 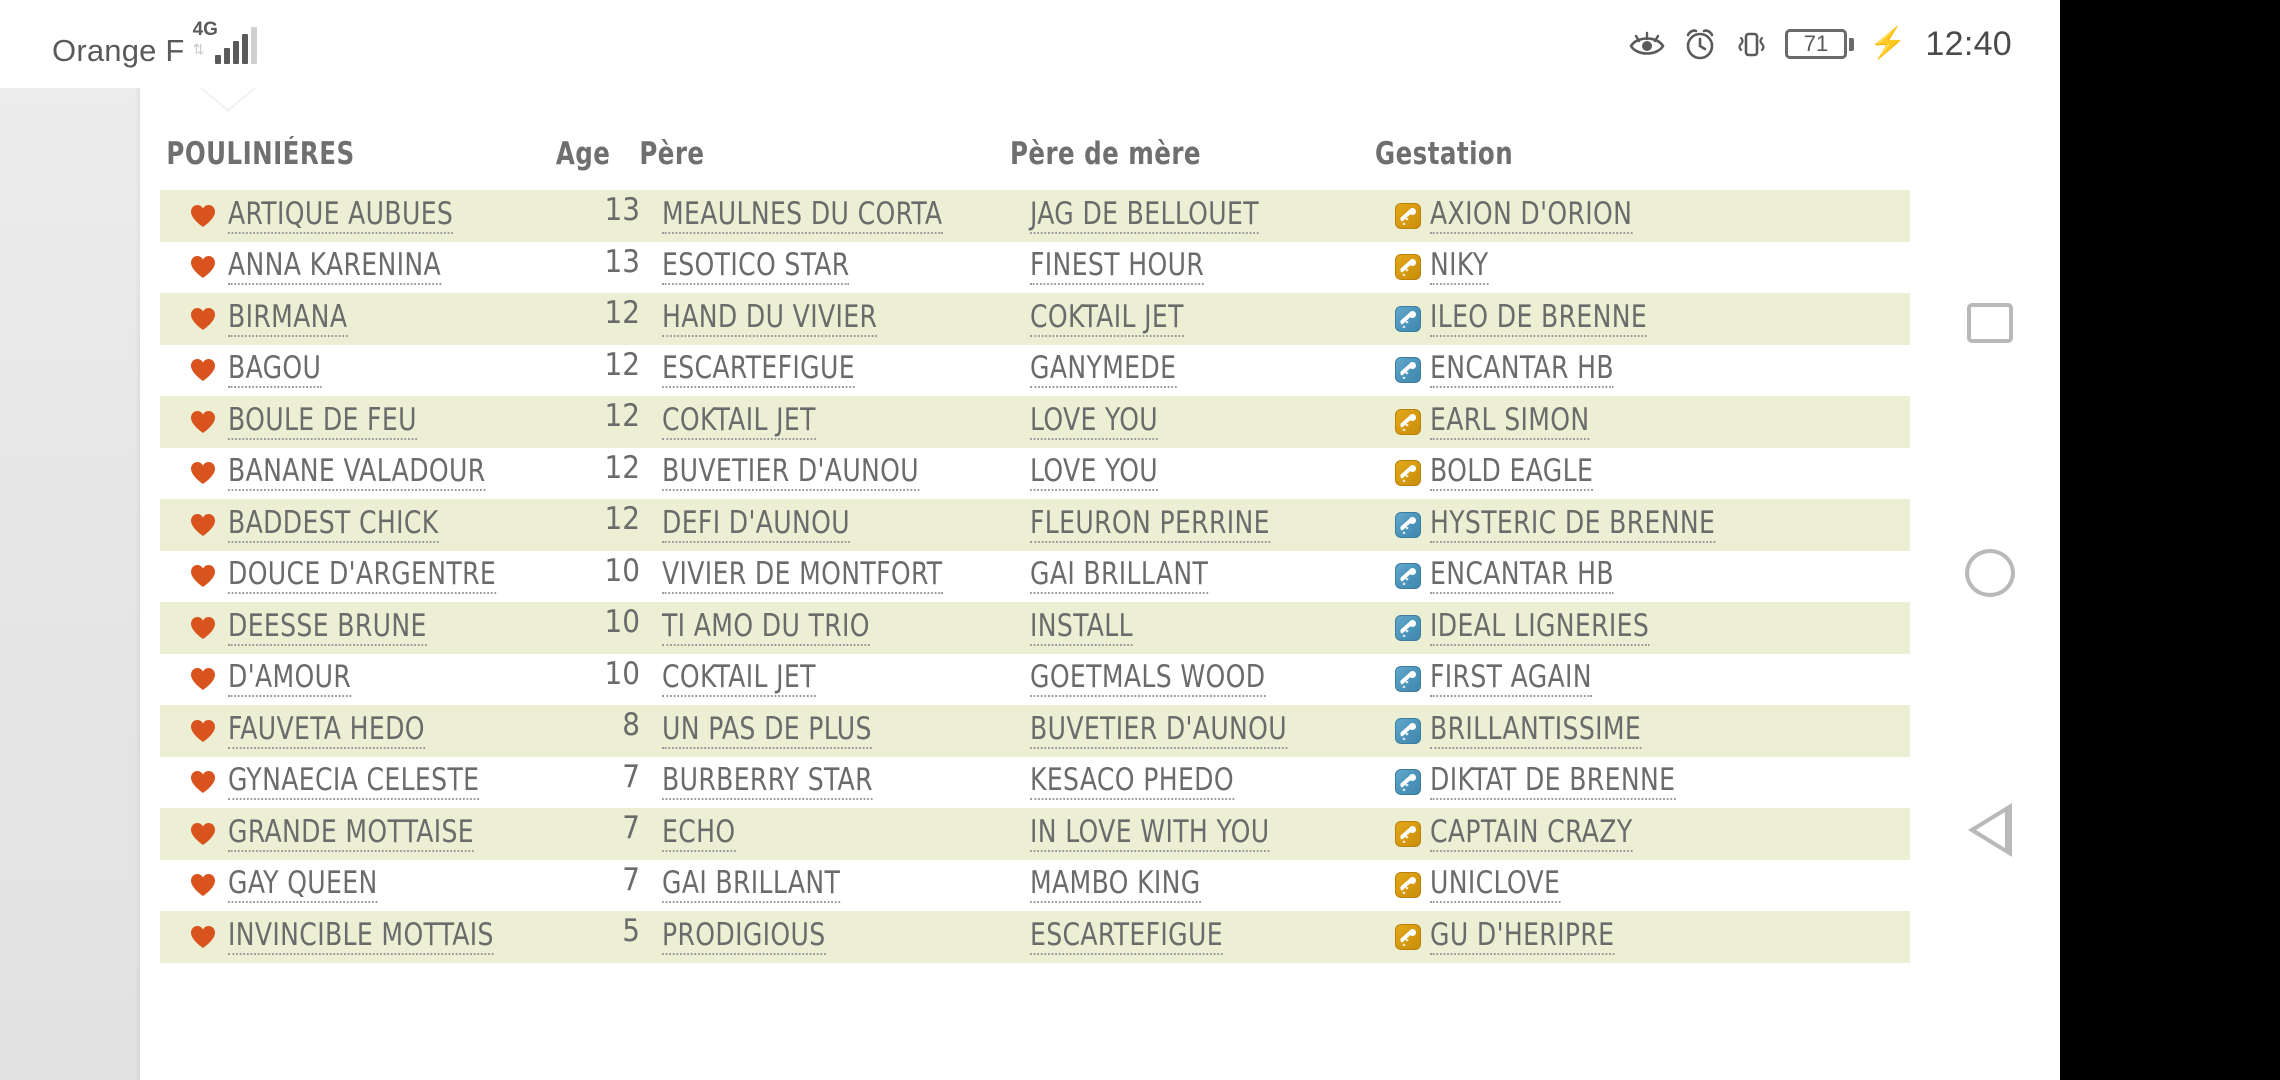 What do you see at coordinates (1212, 319) in the screenshot?
I see `cell-pere-de-mere: COKTAIL JET` at bounding box center [1212, 319].